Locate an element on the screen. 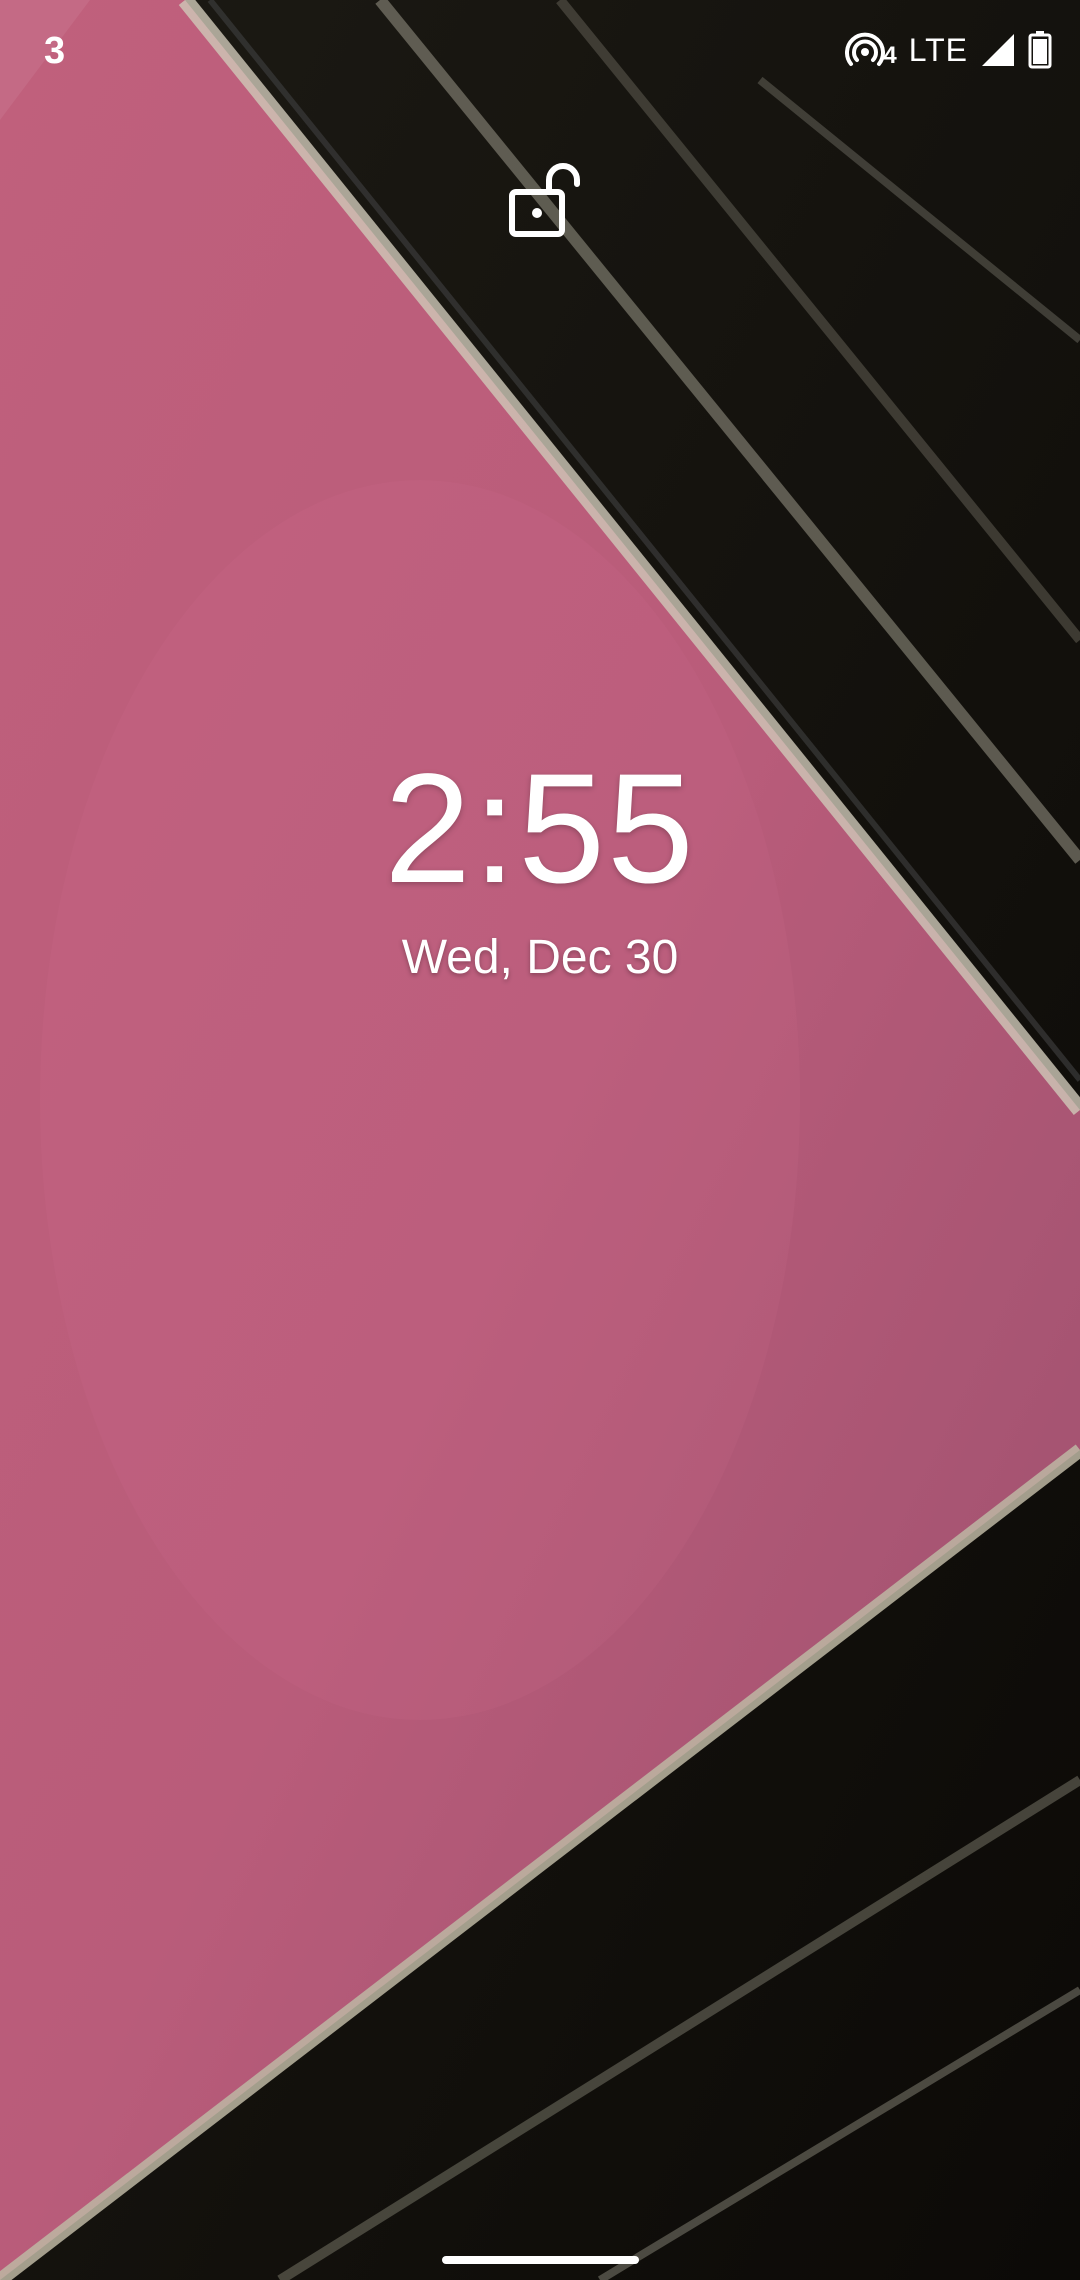  unlocked-padlock-icon is located at coordinates (544, 200).